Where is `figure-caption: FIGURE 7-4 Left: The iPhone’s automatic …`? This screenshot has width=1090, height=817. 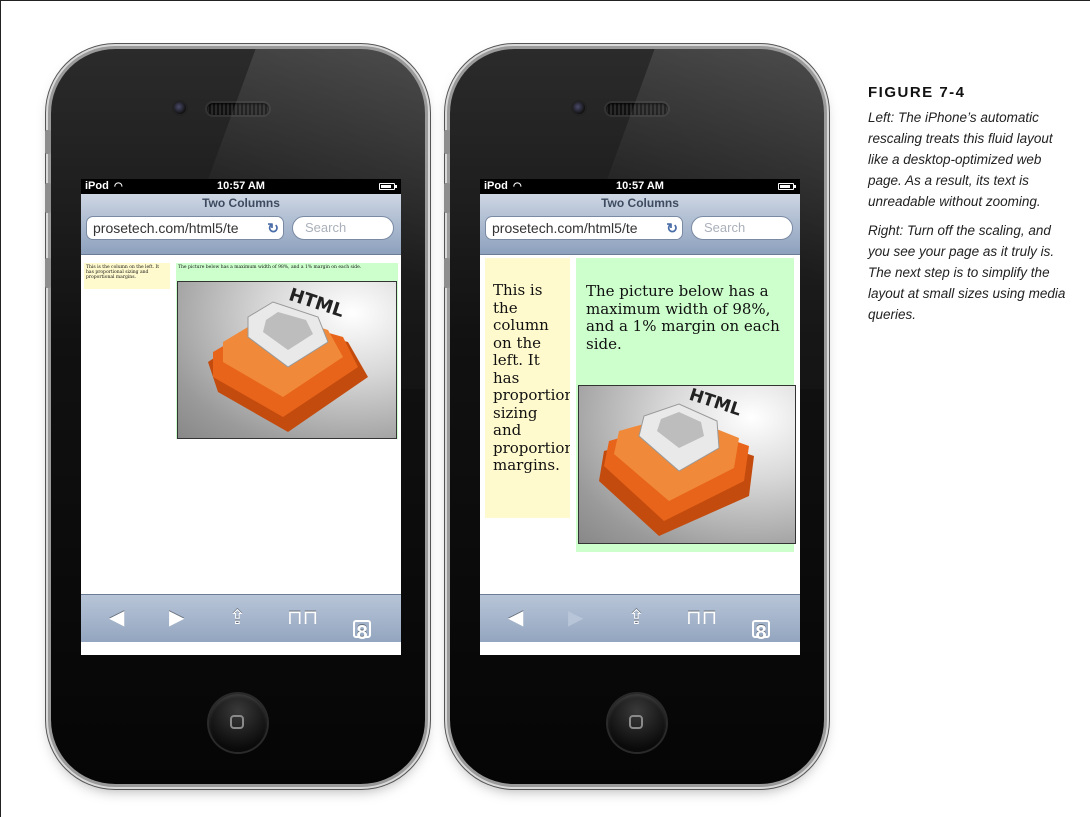 figure-caption: FIGURE 7-4 Left: The iPhone’s automatic … is located at coordinates (968, 208).